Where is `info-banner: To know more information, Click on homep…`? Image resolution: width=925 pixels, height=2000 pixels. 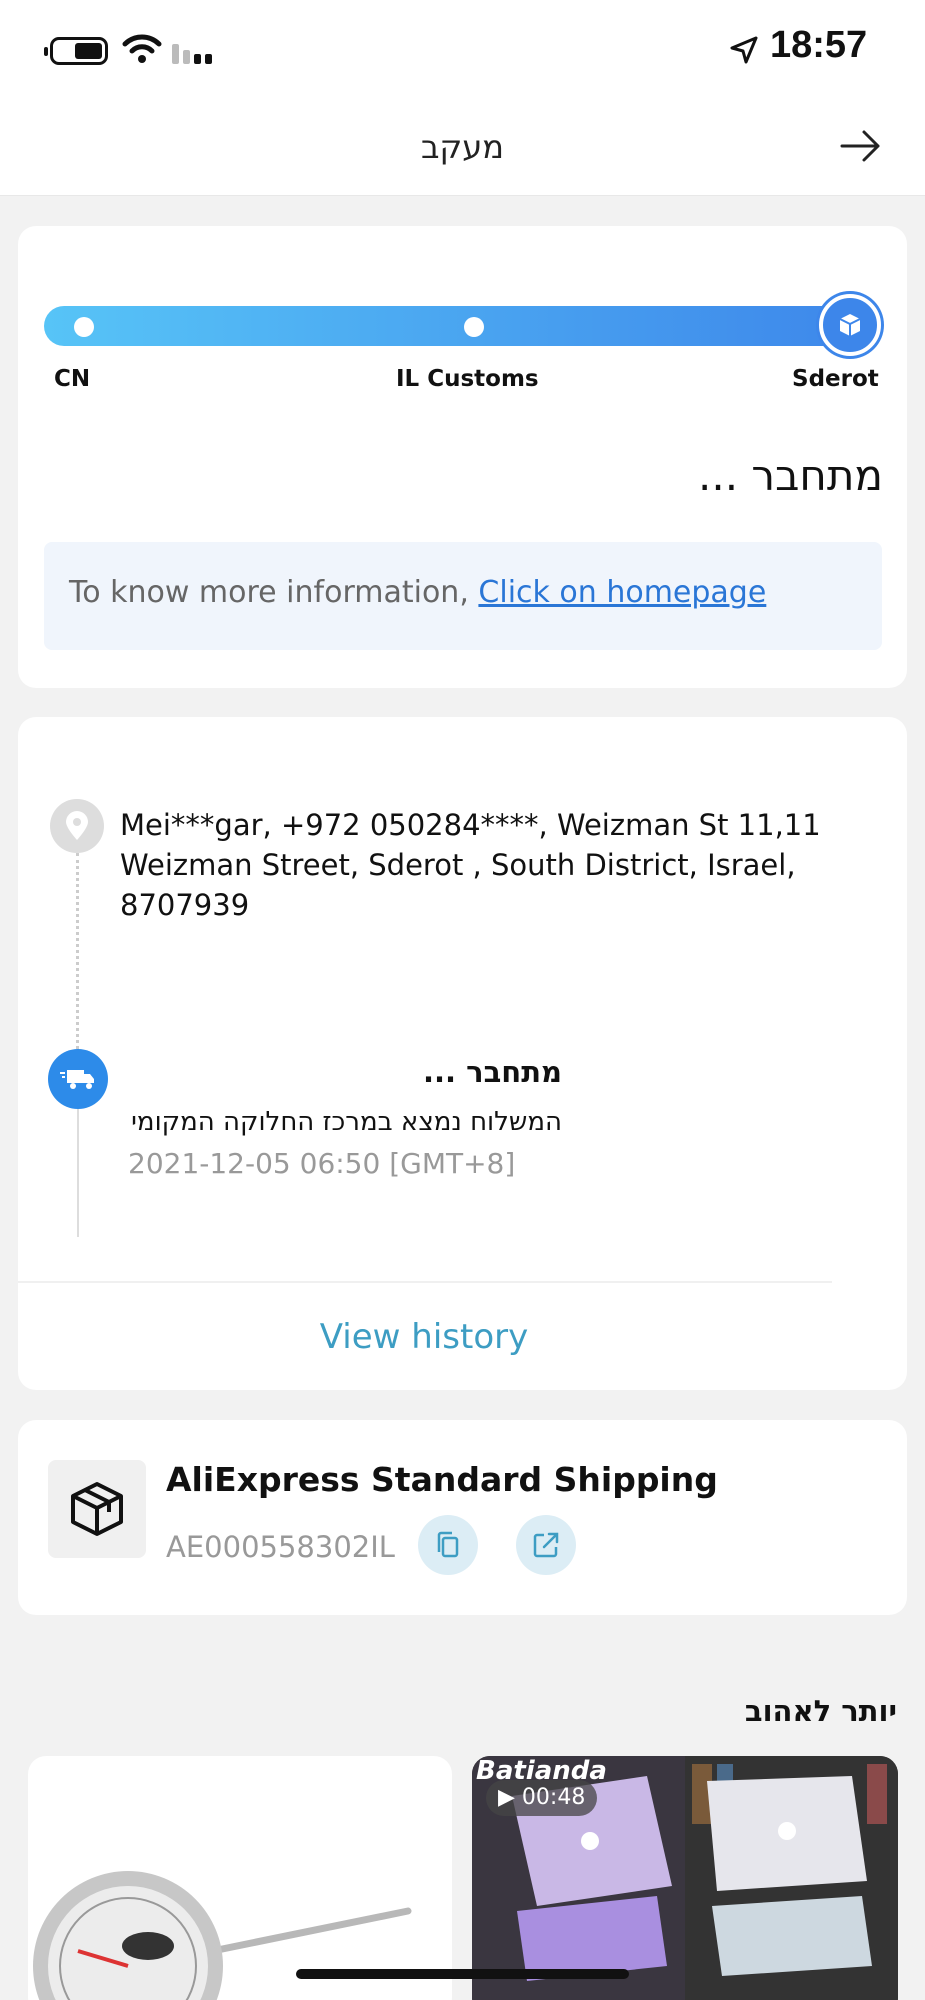 info-banner: To know more information, Click on homep… is located at coordinates (463, 596).